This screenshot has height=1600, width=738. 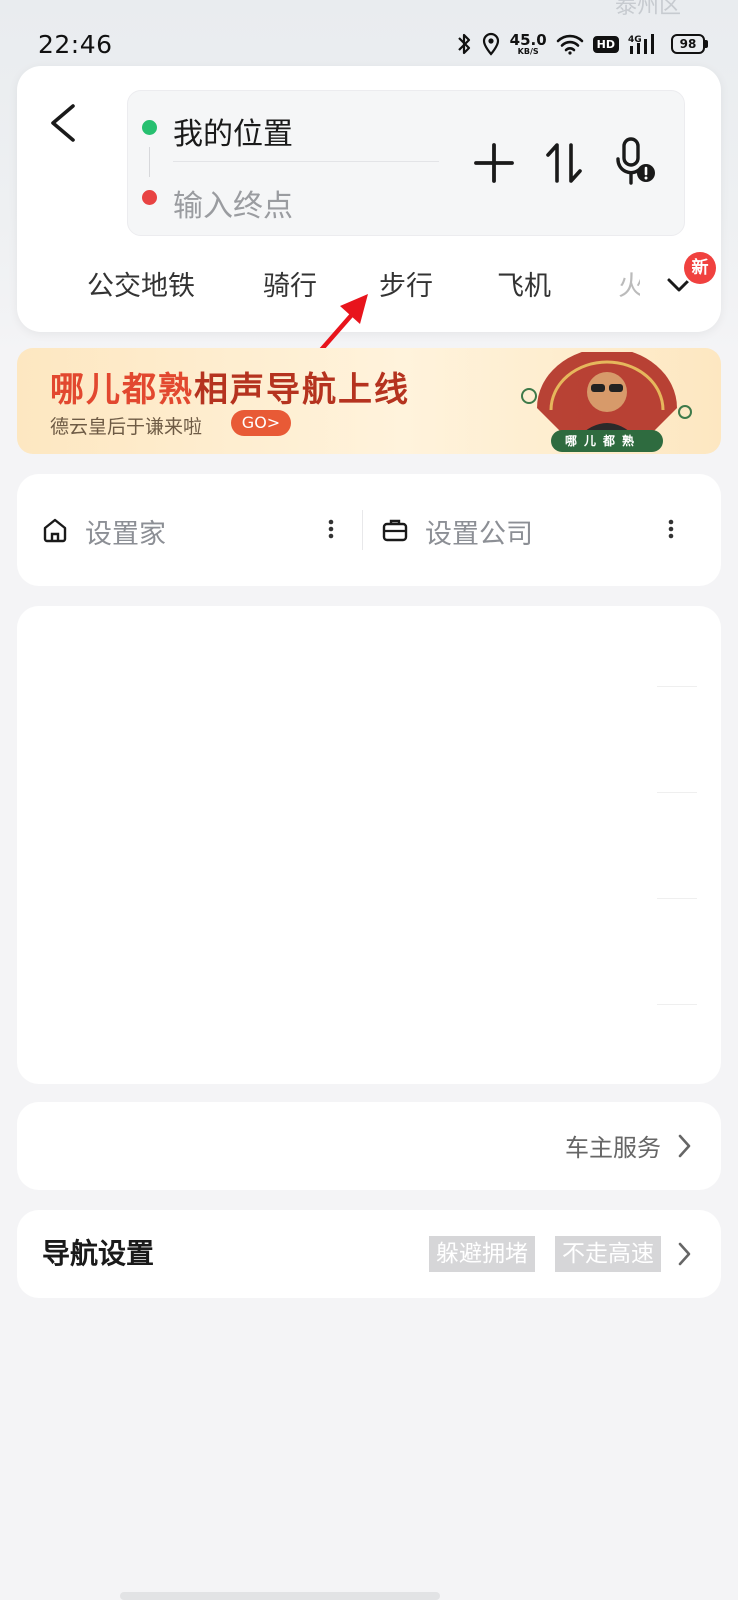 I want to click on banner-title-highlight: 哪儿都熟, so click(x=122, y=390).